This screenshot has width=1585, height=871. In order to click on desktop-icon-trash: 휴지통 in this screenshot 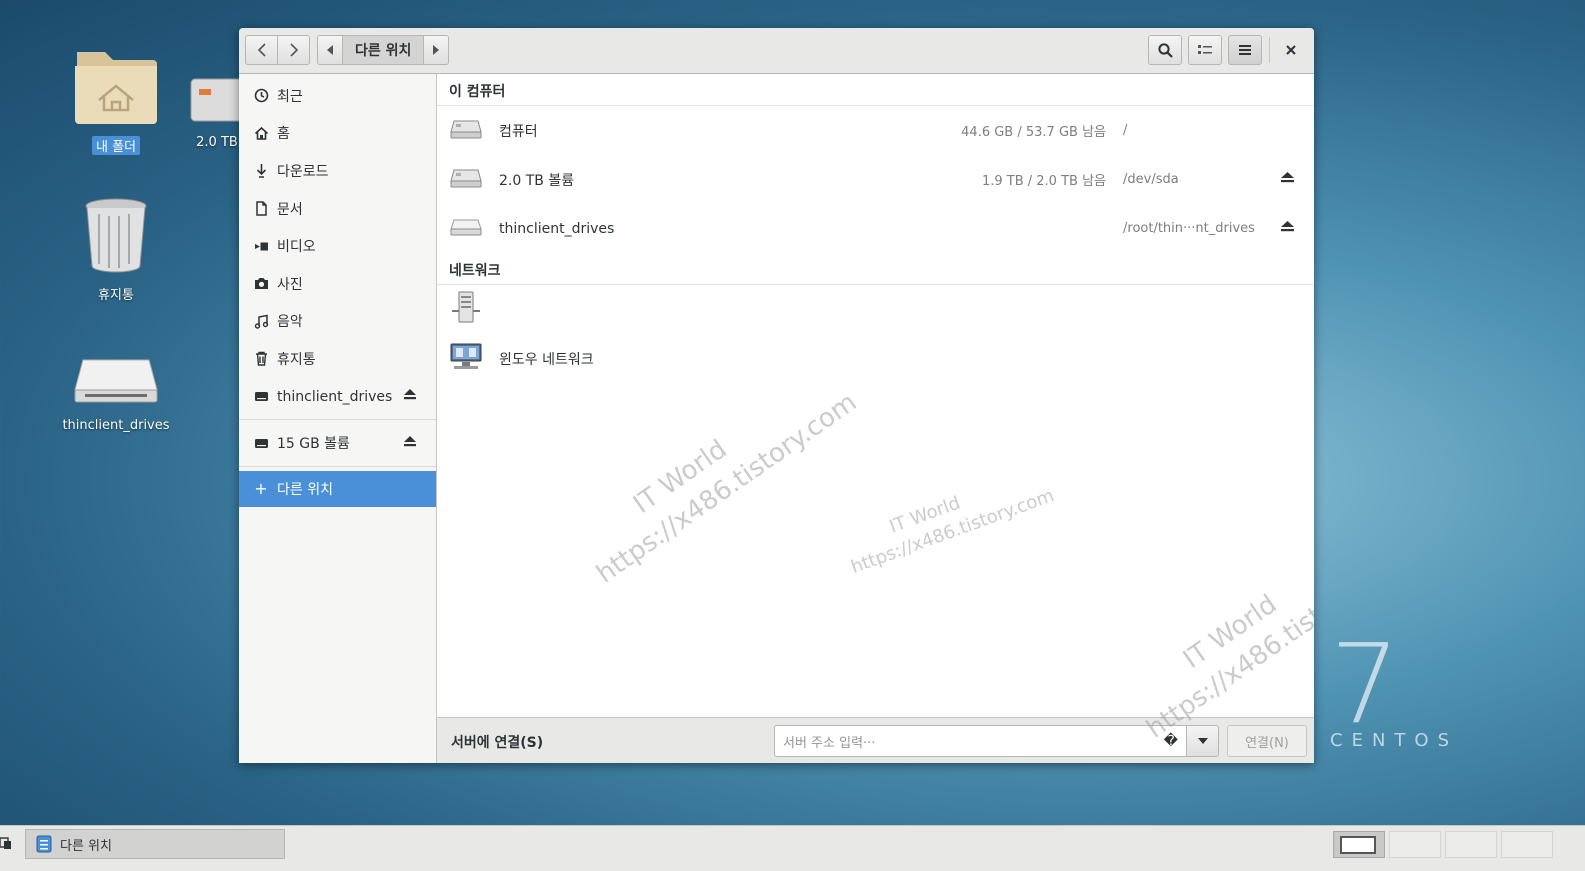, I will do `click(116, 249)`.